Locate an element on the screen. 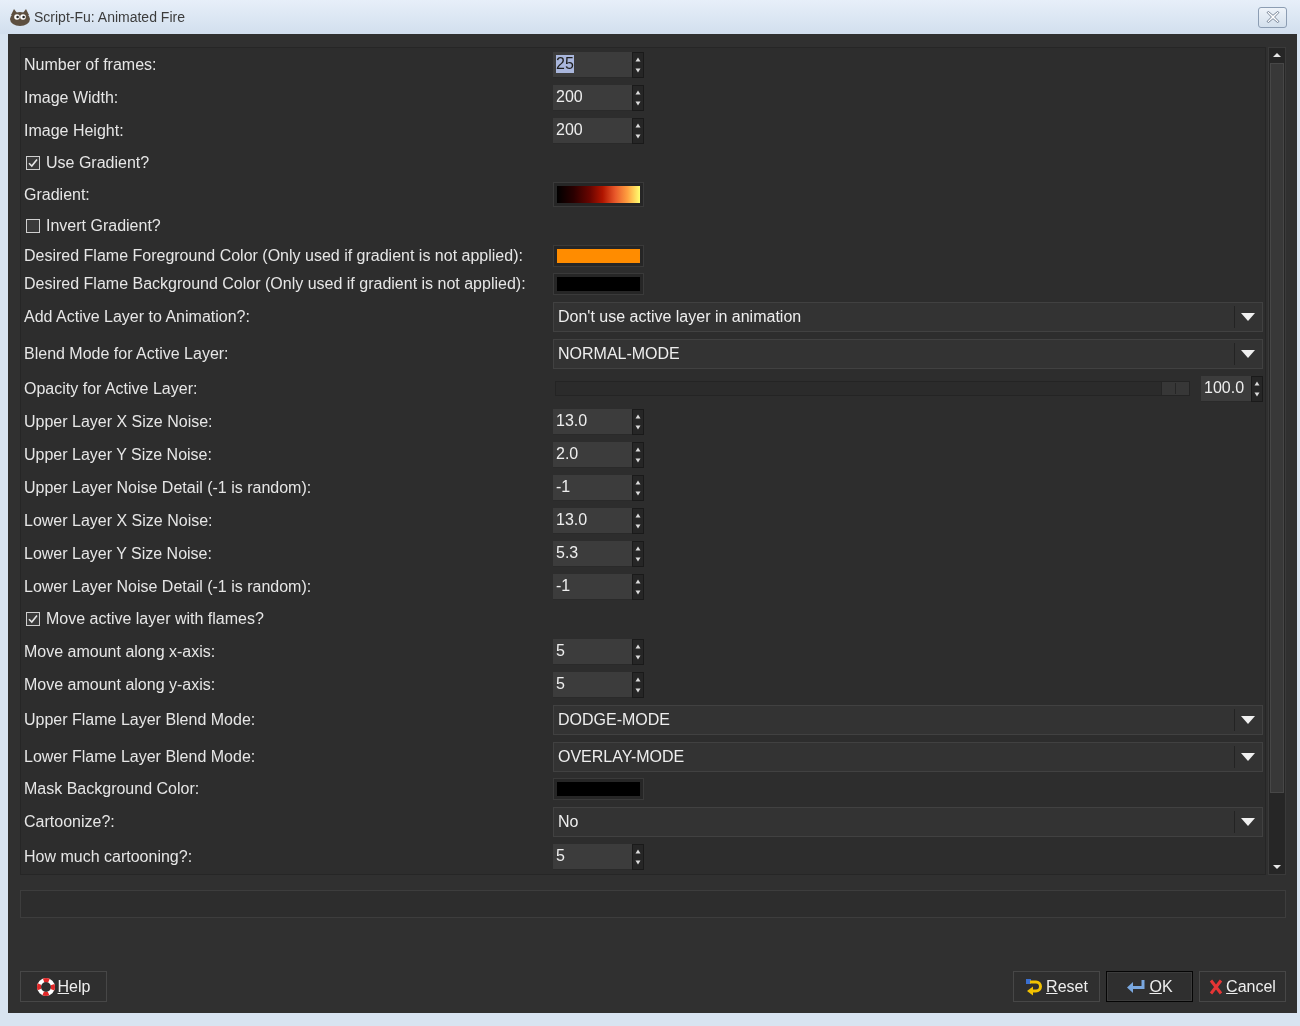  field-label: Lower Layer X Size Noise: is located at coordinates (118, 520).